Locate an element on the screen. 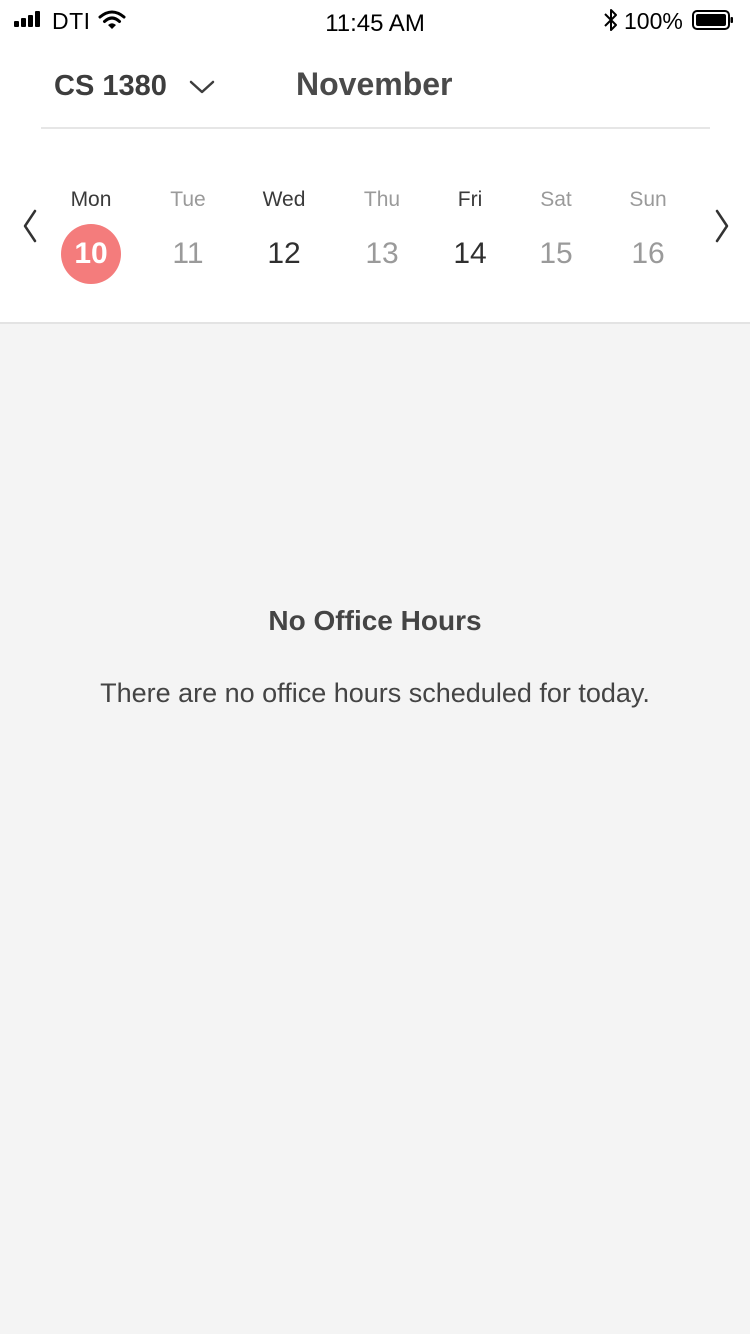 The image size is (750, 1334). day-number: 15 is located at coordinates (556, 253).